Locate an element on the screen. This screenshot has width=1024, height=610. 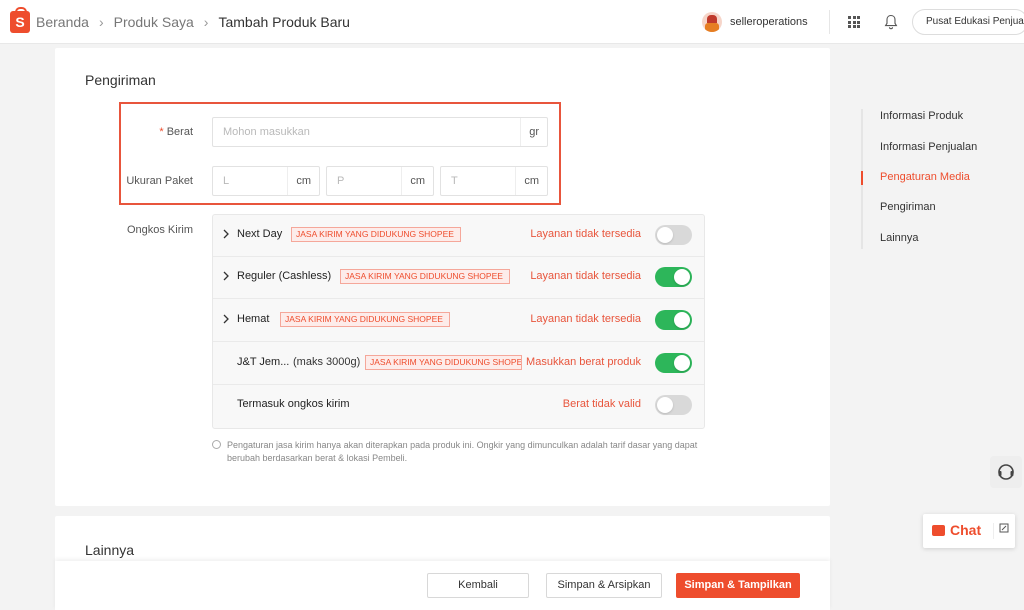
length-placeholder: L is located at coordinates (226, 181).